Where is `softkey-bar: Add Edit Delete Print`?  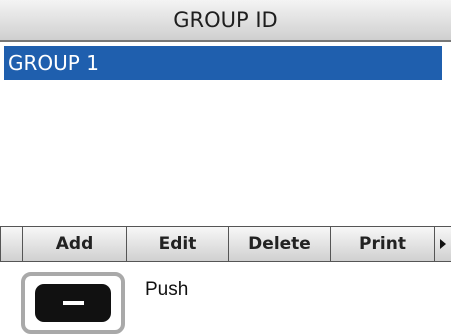 softkey-bar: Add Edit Delete Print is located at coordinates (225, 244).